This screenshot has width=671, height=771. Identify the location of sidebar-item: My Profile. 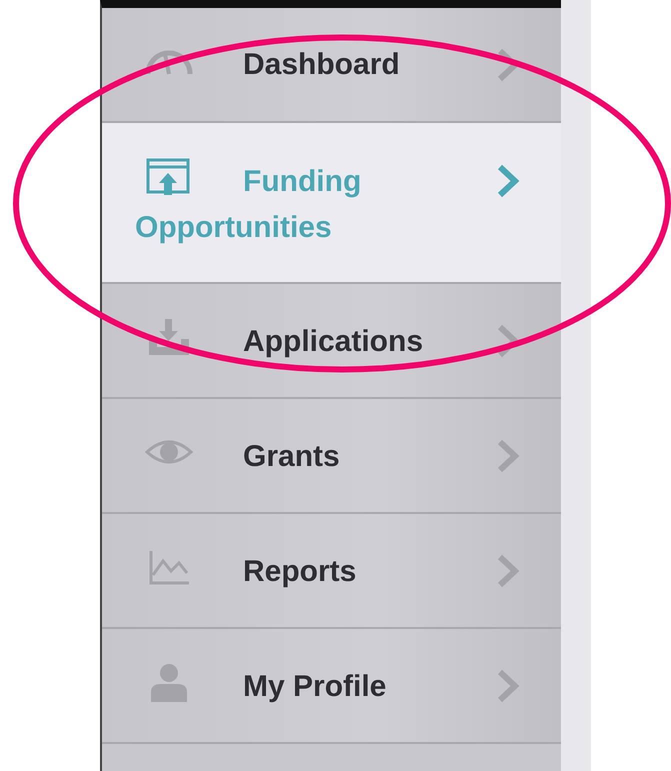
(331, 686).